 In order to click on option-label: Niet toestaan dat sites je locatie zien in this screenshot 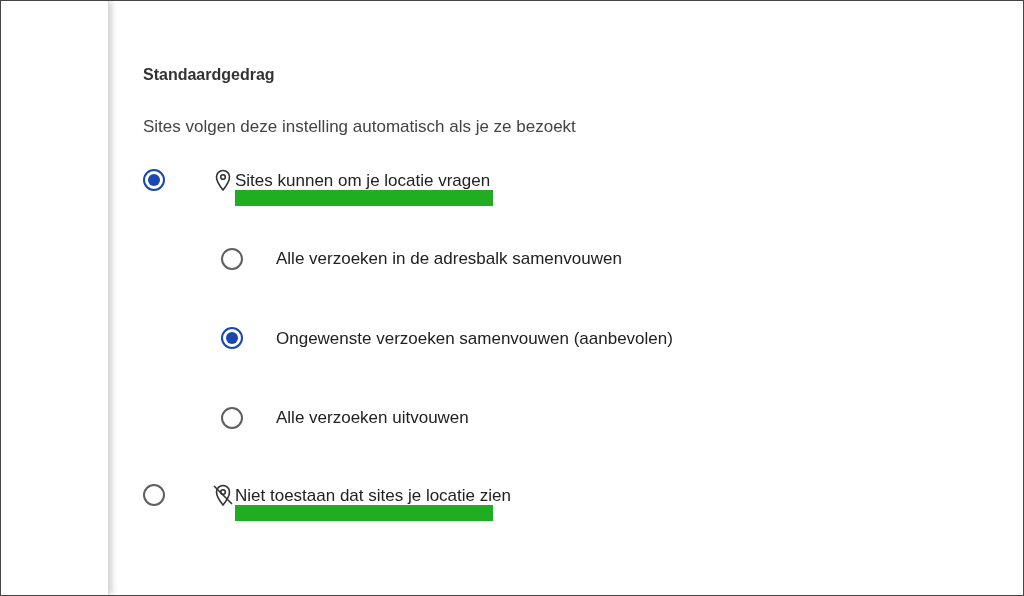, I will do `click(373, 495)`.